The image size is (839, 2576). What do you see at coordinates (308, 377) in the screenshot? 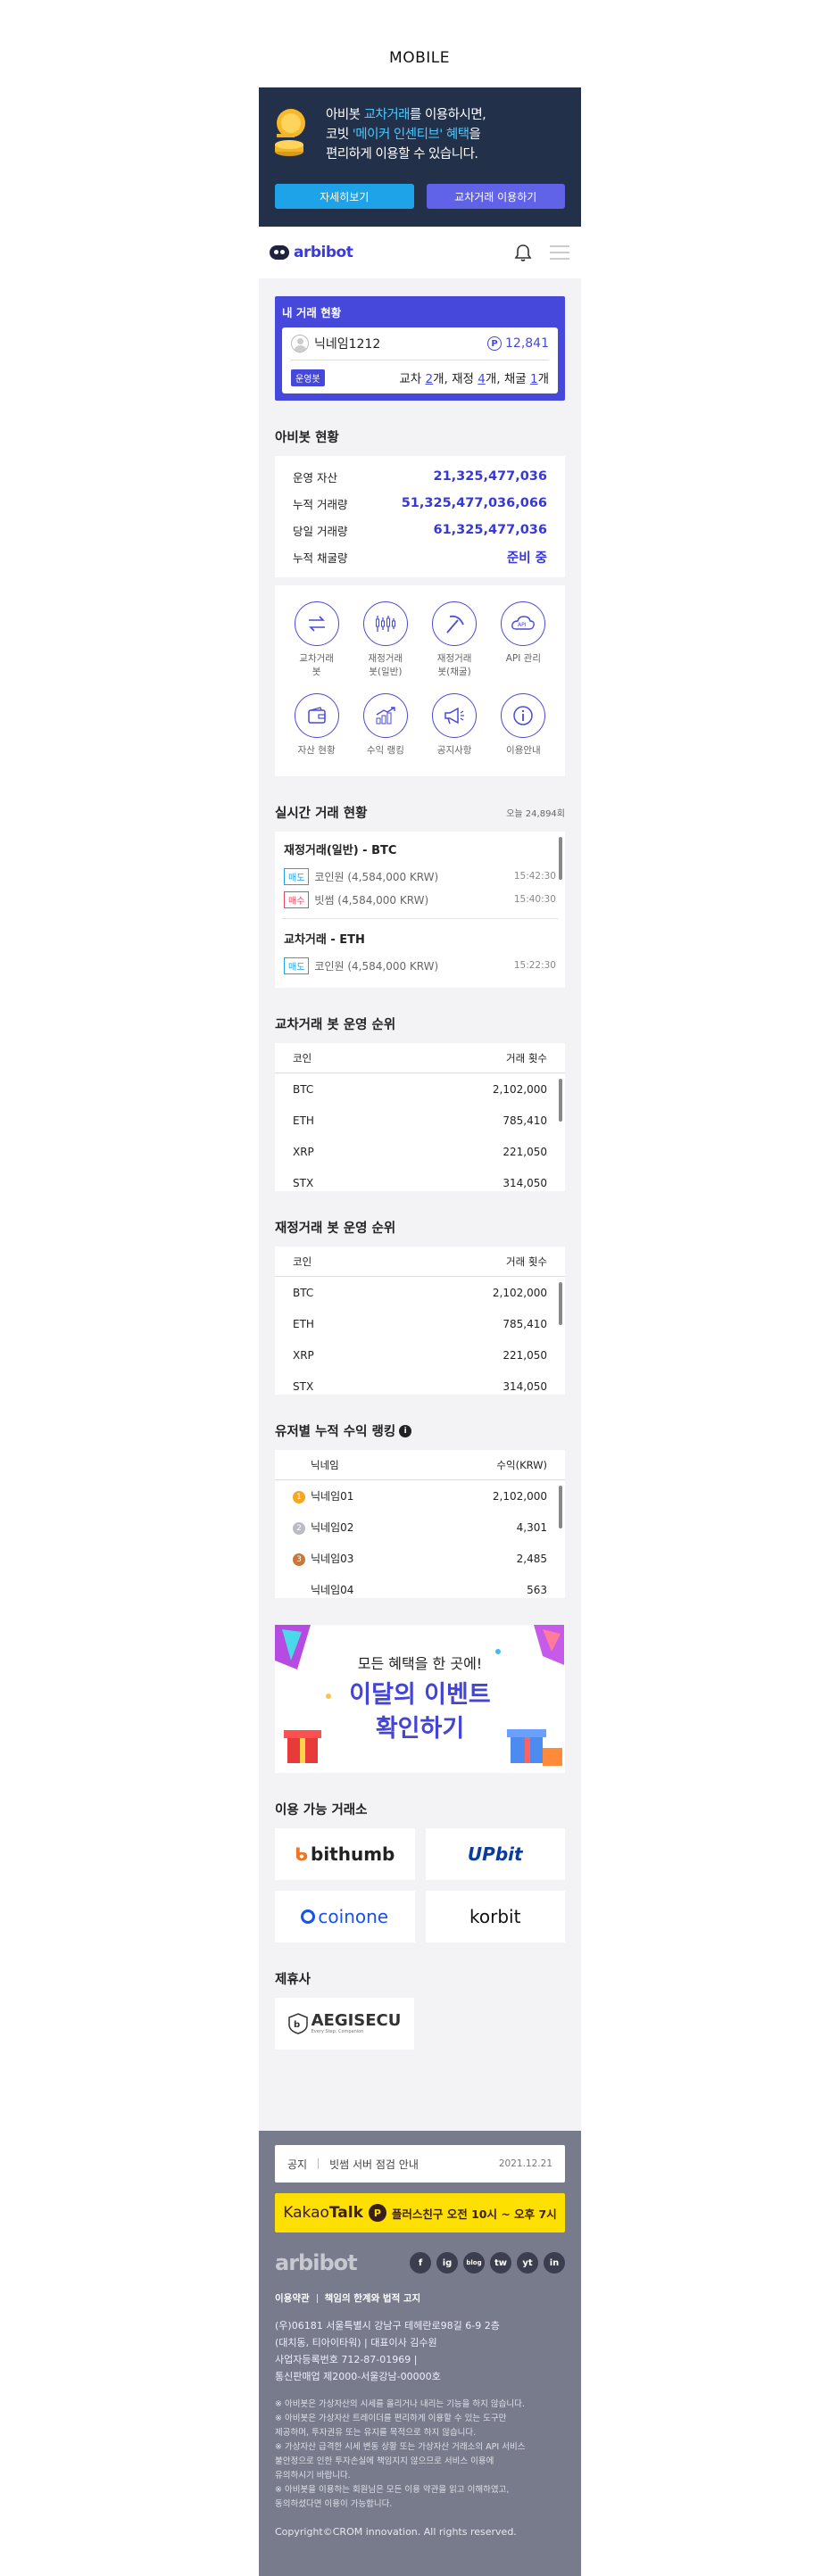
I see `running-bot-badge: 운영봇` at bounding box center [308, 377].